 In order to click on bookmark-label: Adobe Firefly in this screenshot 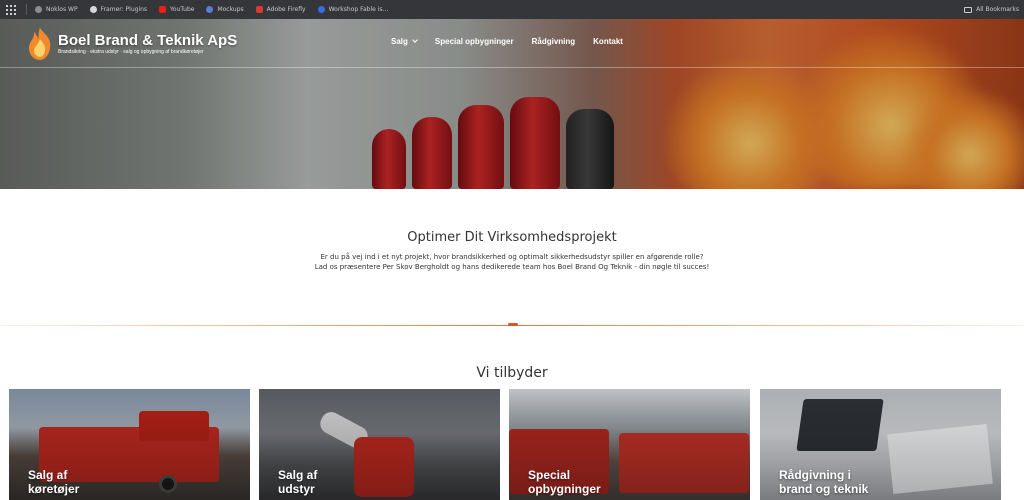, I will do `click(286, 9)`.